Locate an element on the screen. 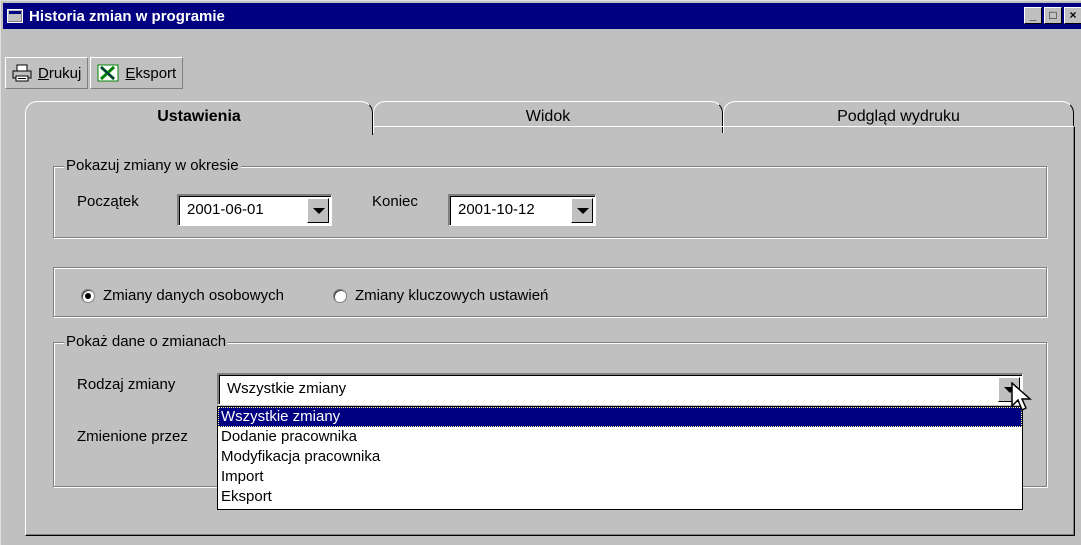 Image resolution: width=1081 pixels, height=545 pixels. window-title: Historia zmian w programie is located at coordinates (127, 16).